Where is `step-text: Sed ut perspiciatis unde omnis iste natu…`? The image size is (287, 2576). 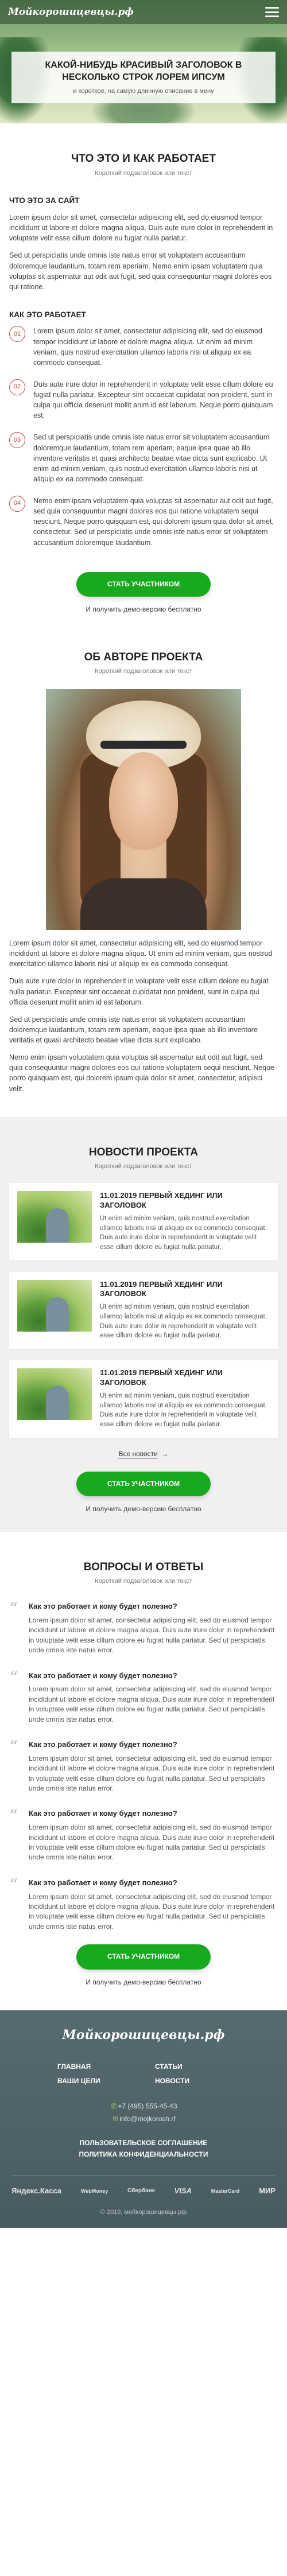 step-text: Sed ut perspiciatis unde omnis iste natu… is located at coordinates (151, 458).